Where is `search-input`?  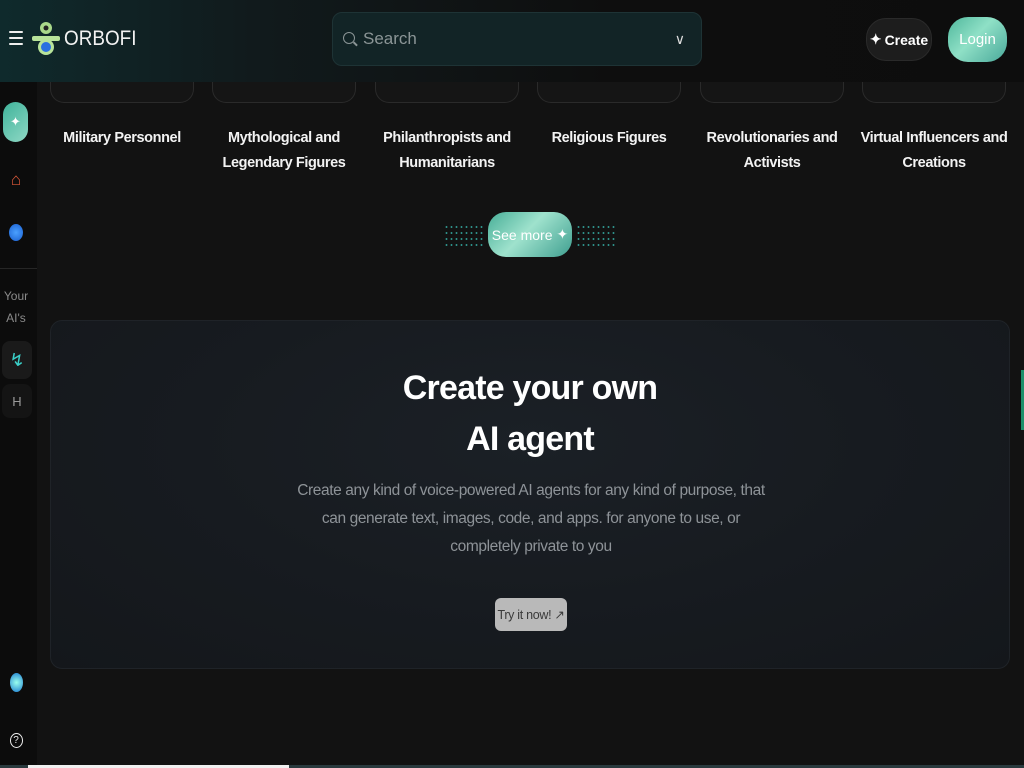
search-input is located at coordinates (513, 39).